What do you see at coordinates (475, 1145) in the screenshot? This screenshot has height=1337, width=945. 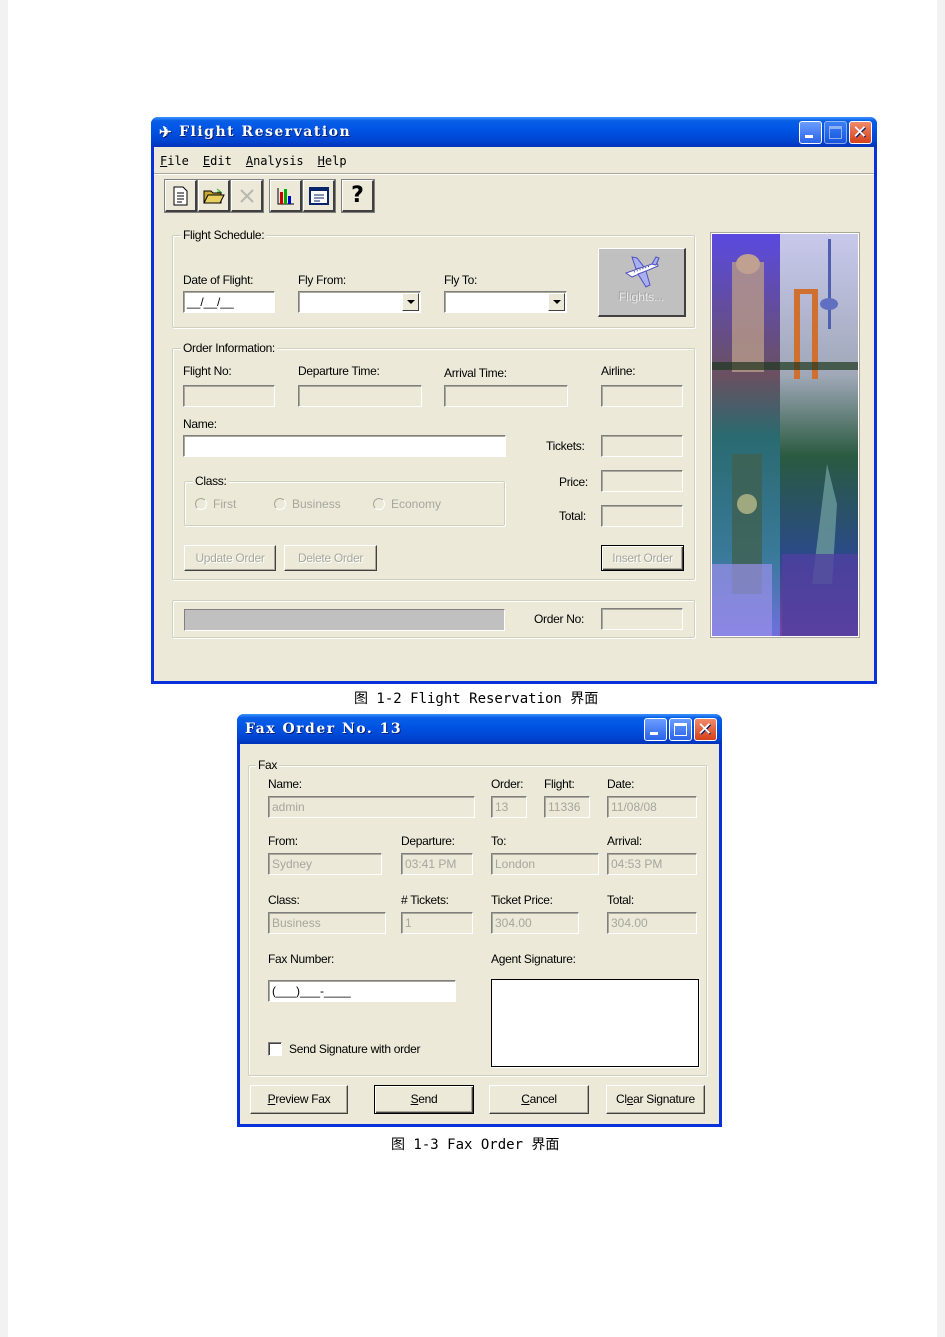 I see `figure-caption-1-3: 图 1-3 Fax Order 界面` at bounding box center [475, 1145].